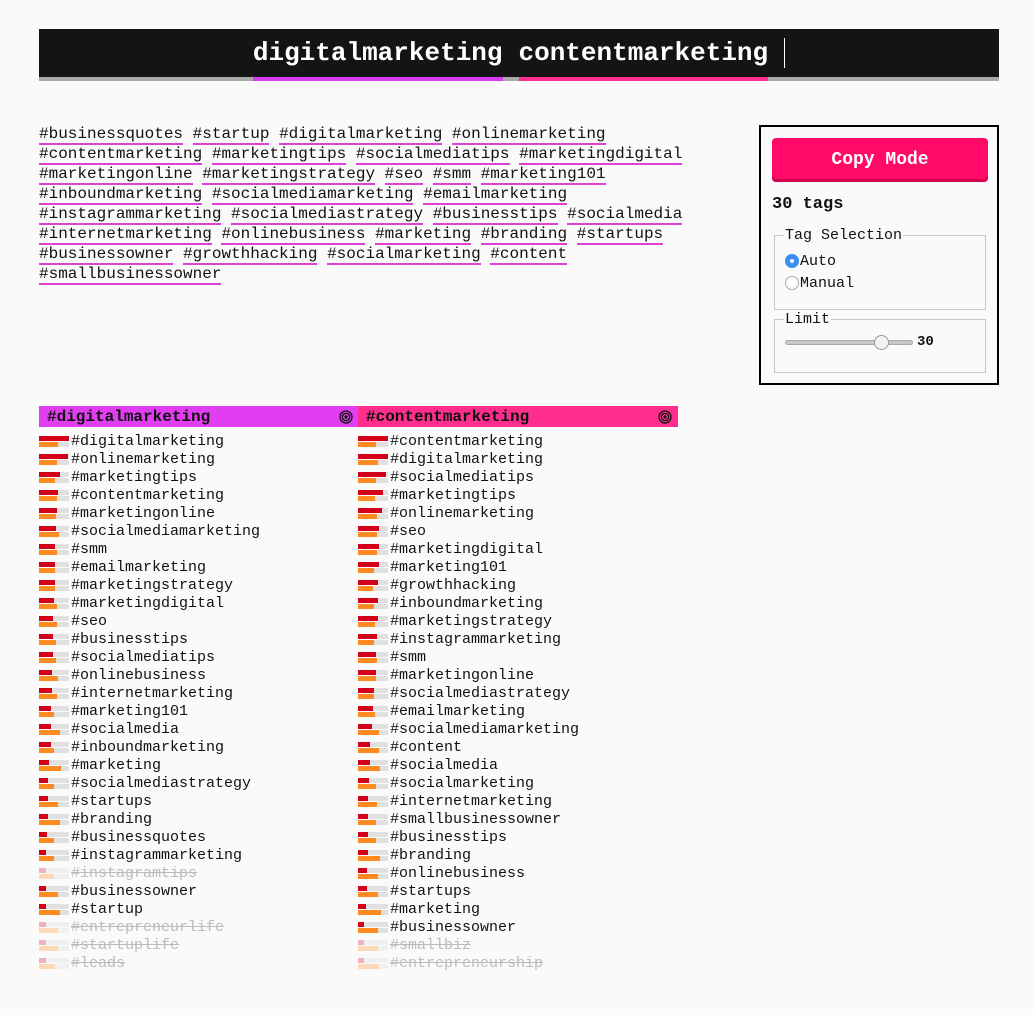  Describe the element at coordinates (279, 155) in the screenshot. I see `tag-link: #marketingtips` at that location.